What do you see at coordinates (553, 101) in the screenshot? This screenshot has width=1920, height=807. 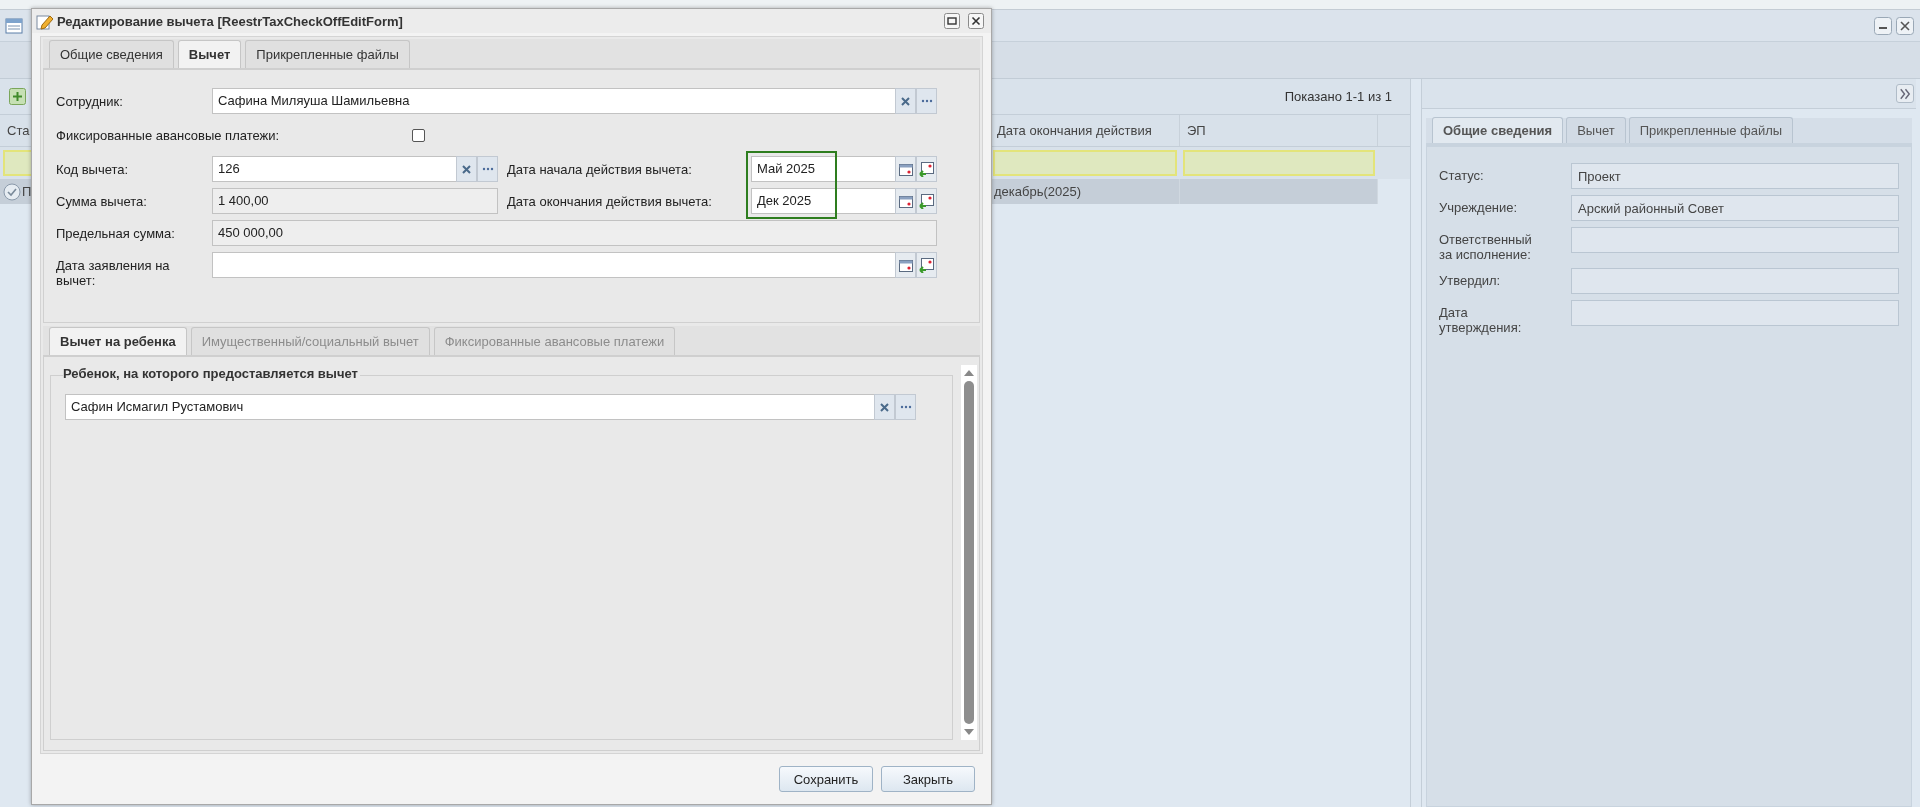 I see `text-field: Сафина Миляуша Шамильевна` at bounding box center [553, 101].